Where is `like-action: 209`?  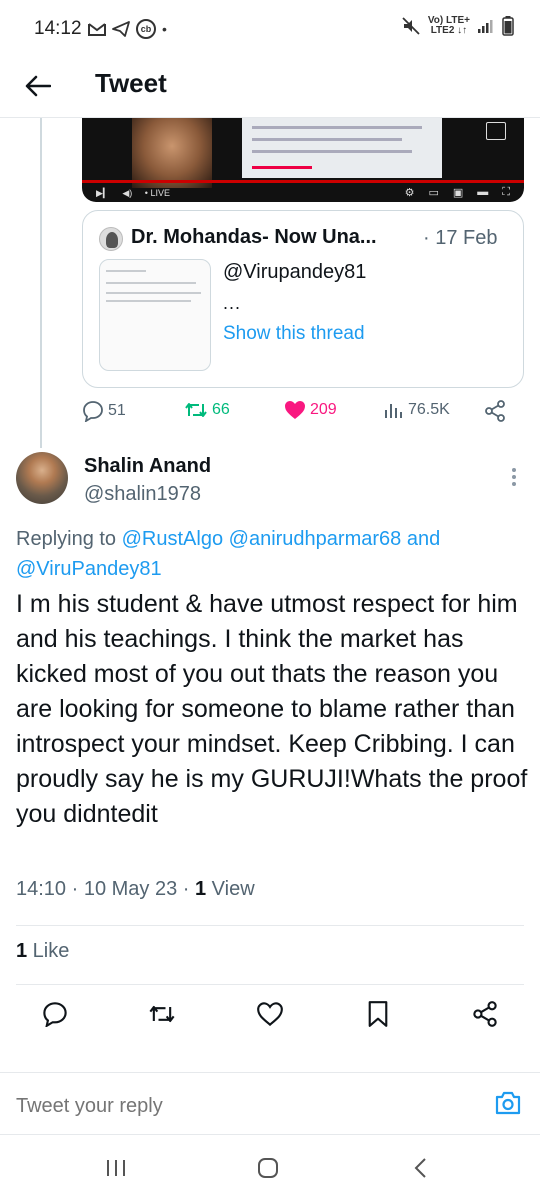
like-action: 209 is located at coordinates (310, 410).